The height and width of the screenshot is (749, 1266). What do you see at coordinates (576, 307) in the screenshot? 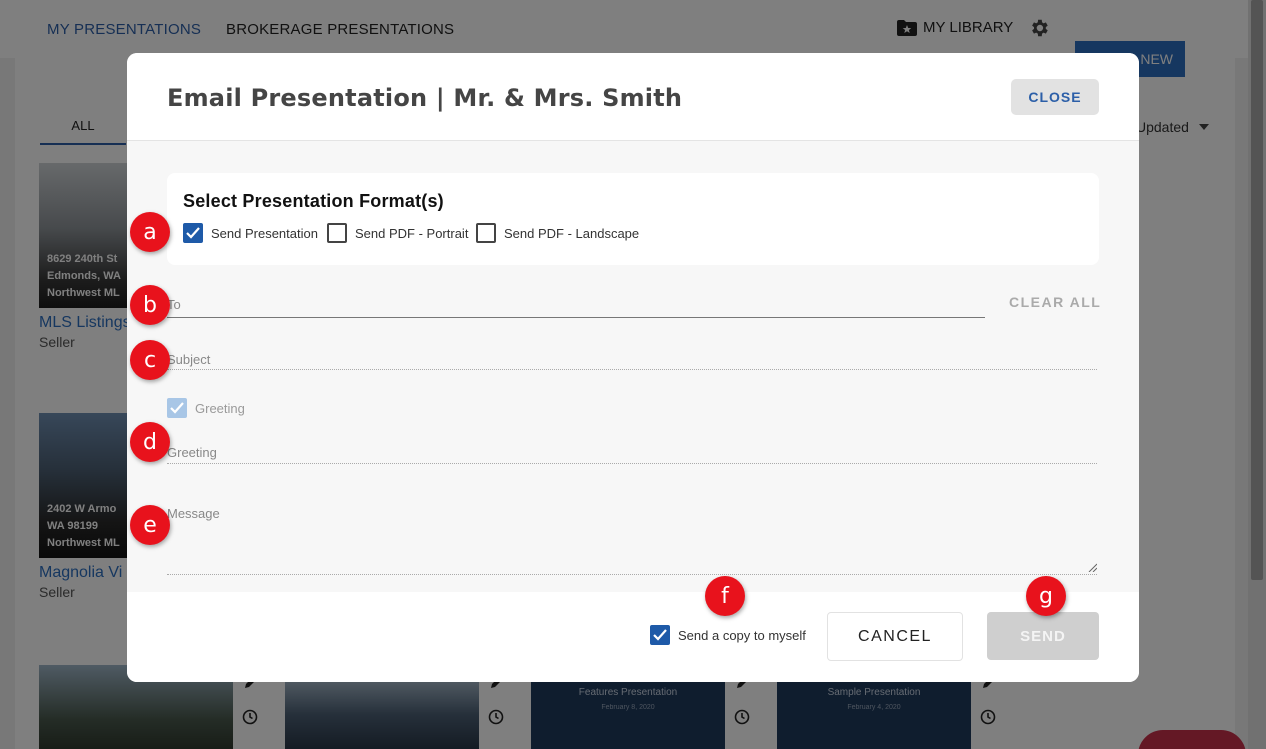
I see `to-field: To` at bounding box center [576, 307].